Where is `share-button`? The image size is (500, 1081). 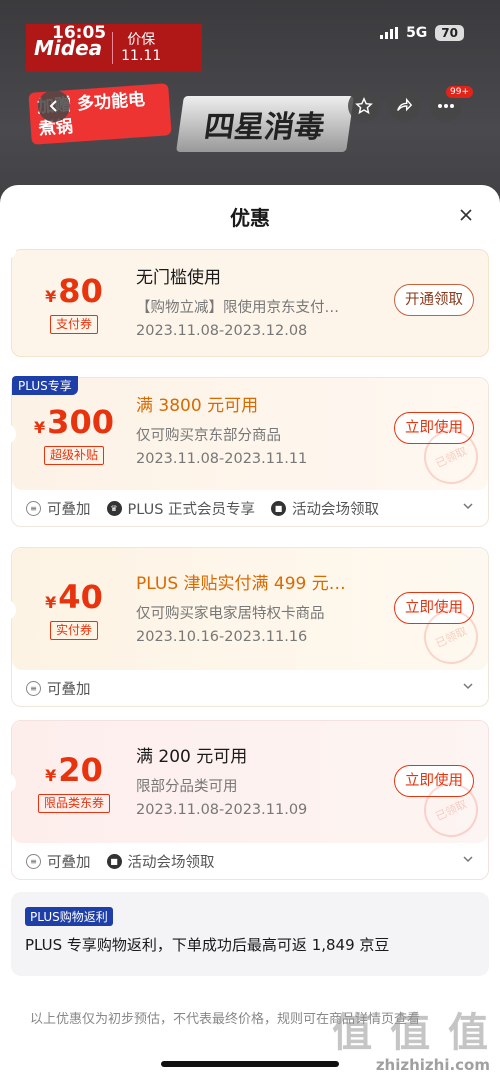
share-button is located at coordinates (404, 106).